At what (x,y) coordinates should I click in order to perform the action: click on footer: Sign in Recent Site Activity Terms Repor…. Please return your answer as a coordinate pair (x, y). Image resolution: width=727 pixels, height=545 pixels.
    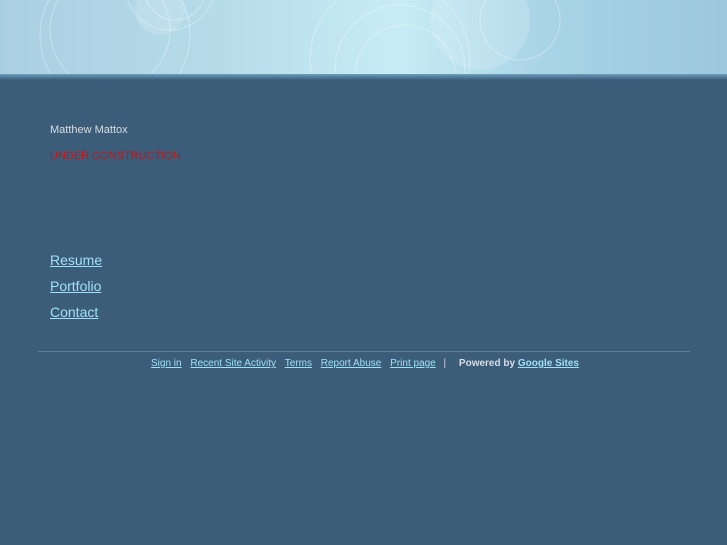
    Looking at the image, I should click on (363, 363).